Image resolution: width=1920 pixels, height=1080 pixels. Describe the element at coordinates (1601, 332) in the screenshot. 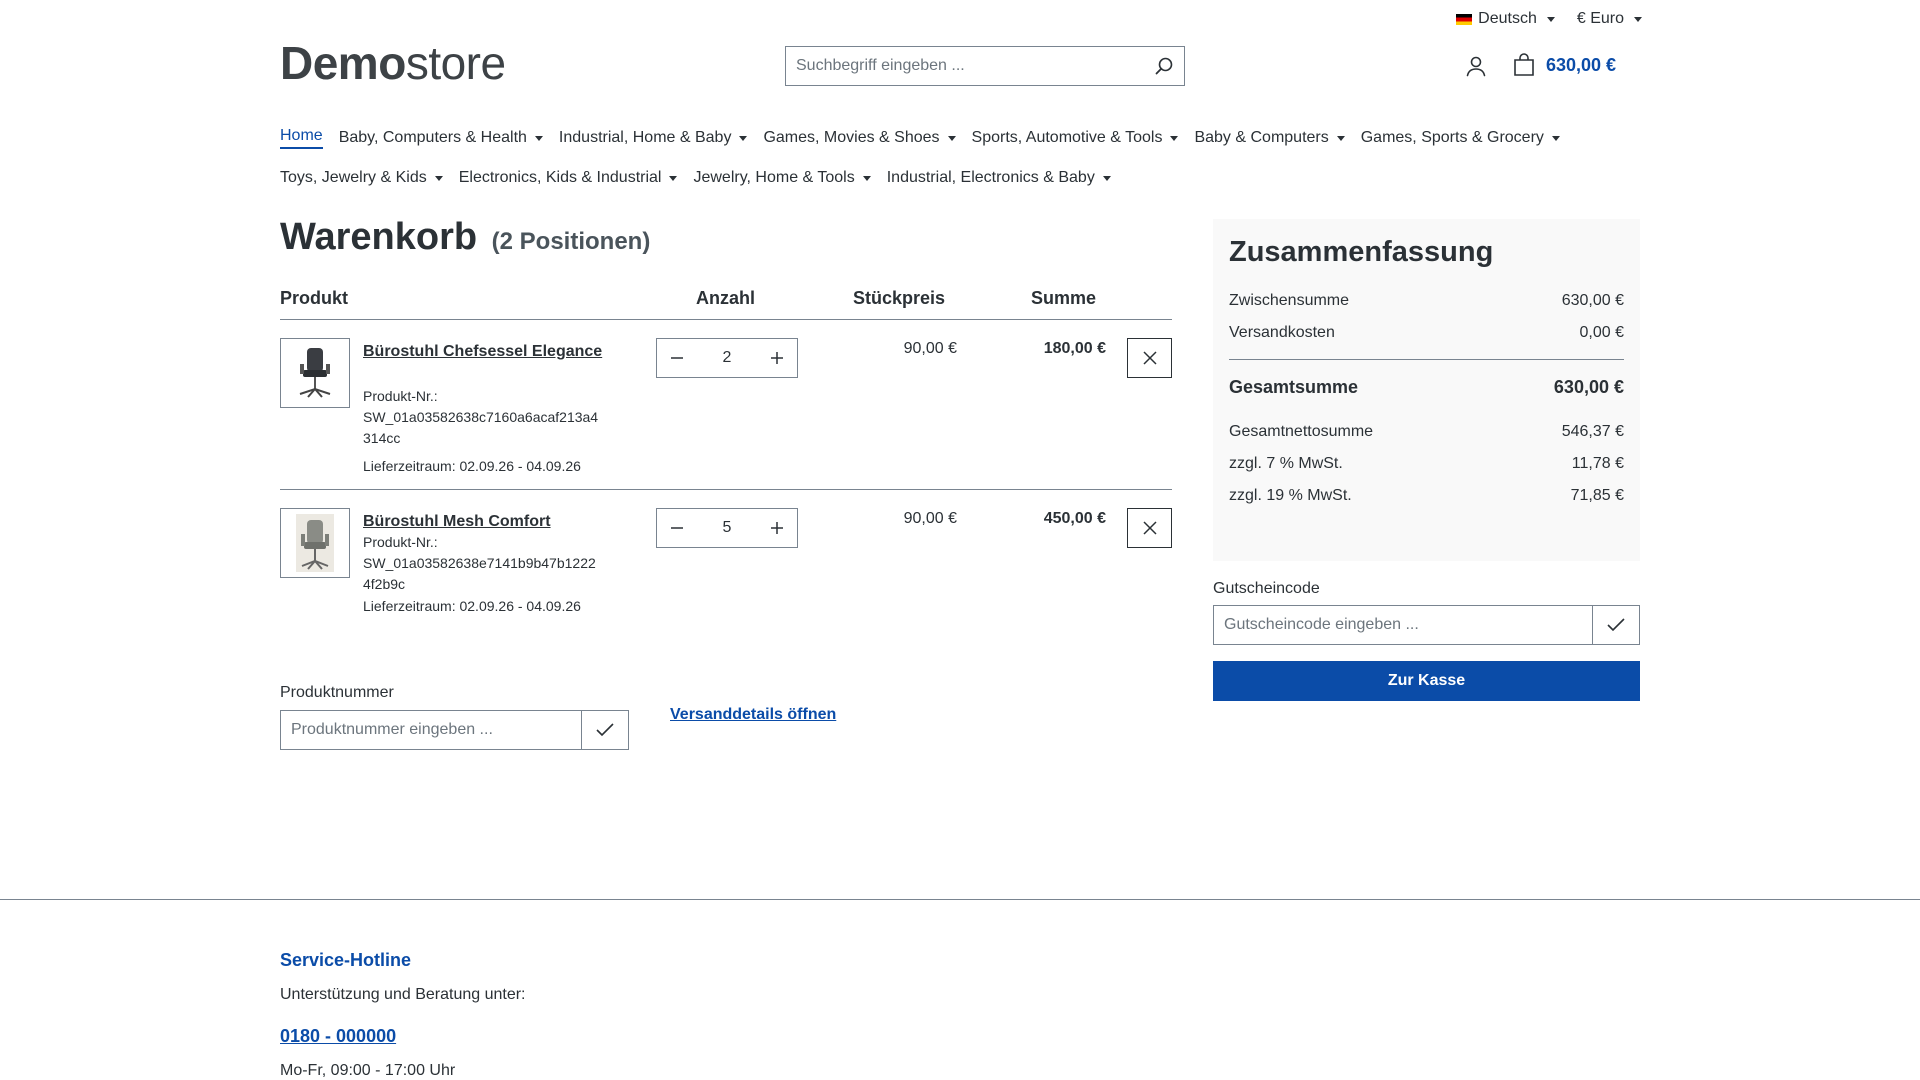

I see `summary-value: 0,00 €` at that location.